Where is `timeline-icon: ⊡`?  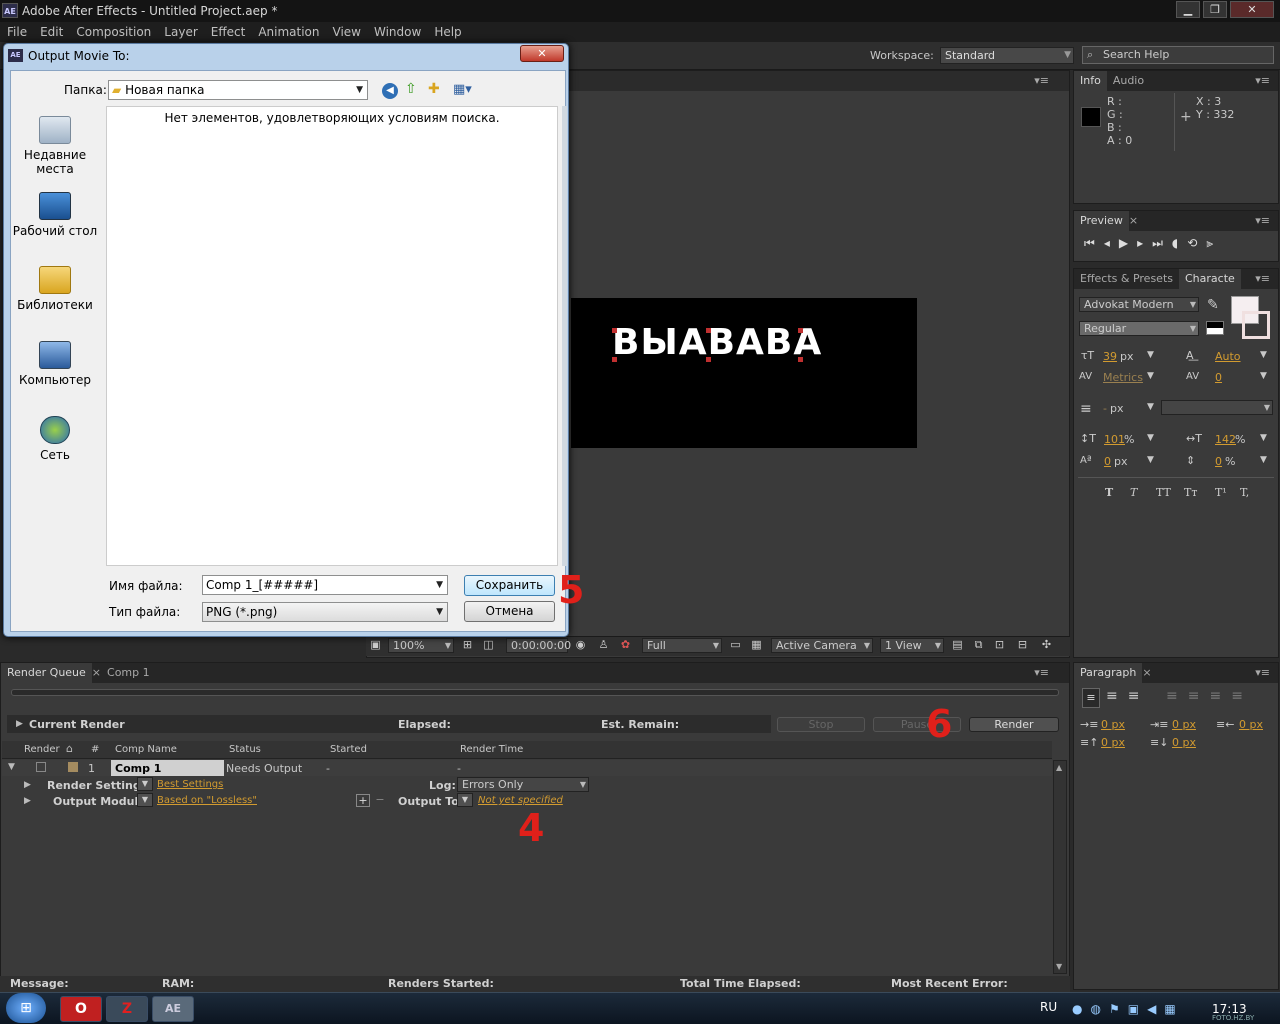 timeline-icon: ⊡ is located at coordinates (999, 645).